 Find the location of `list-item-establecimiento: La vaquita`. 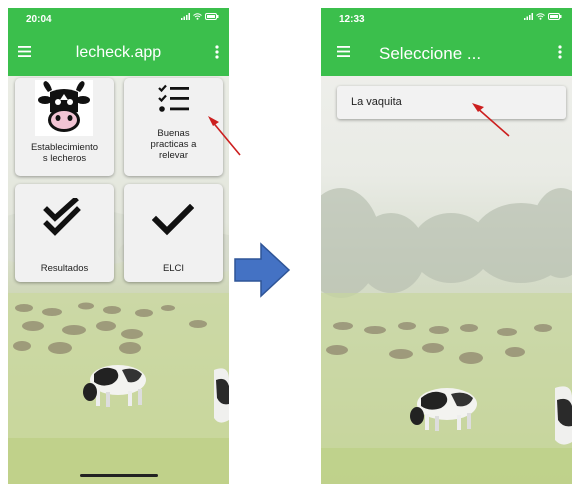

list-item-establecimiento: La vaquita is located at coordinates (451, 102).